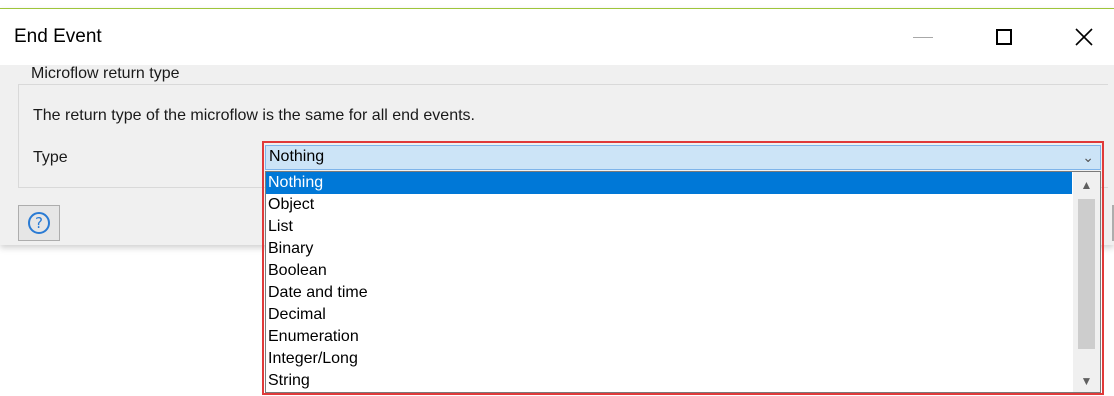 This screenshot has height=396, width=1114. What do you see at coordinates (557, 37) in the screenshot?
I see `title-bar: End Event` at bounding box center [557, 37].